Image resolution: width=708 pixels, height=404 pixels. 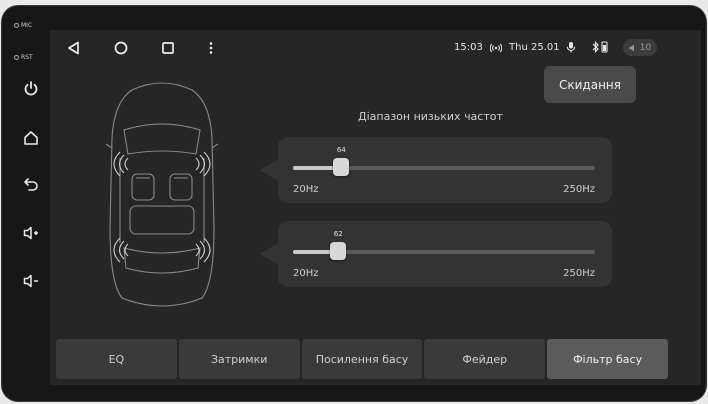 I want to click on recents-square-icon, so click(x=168, y=48).